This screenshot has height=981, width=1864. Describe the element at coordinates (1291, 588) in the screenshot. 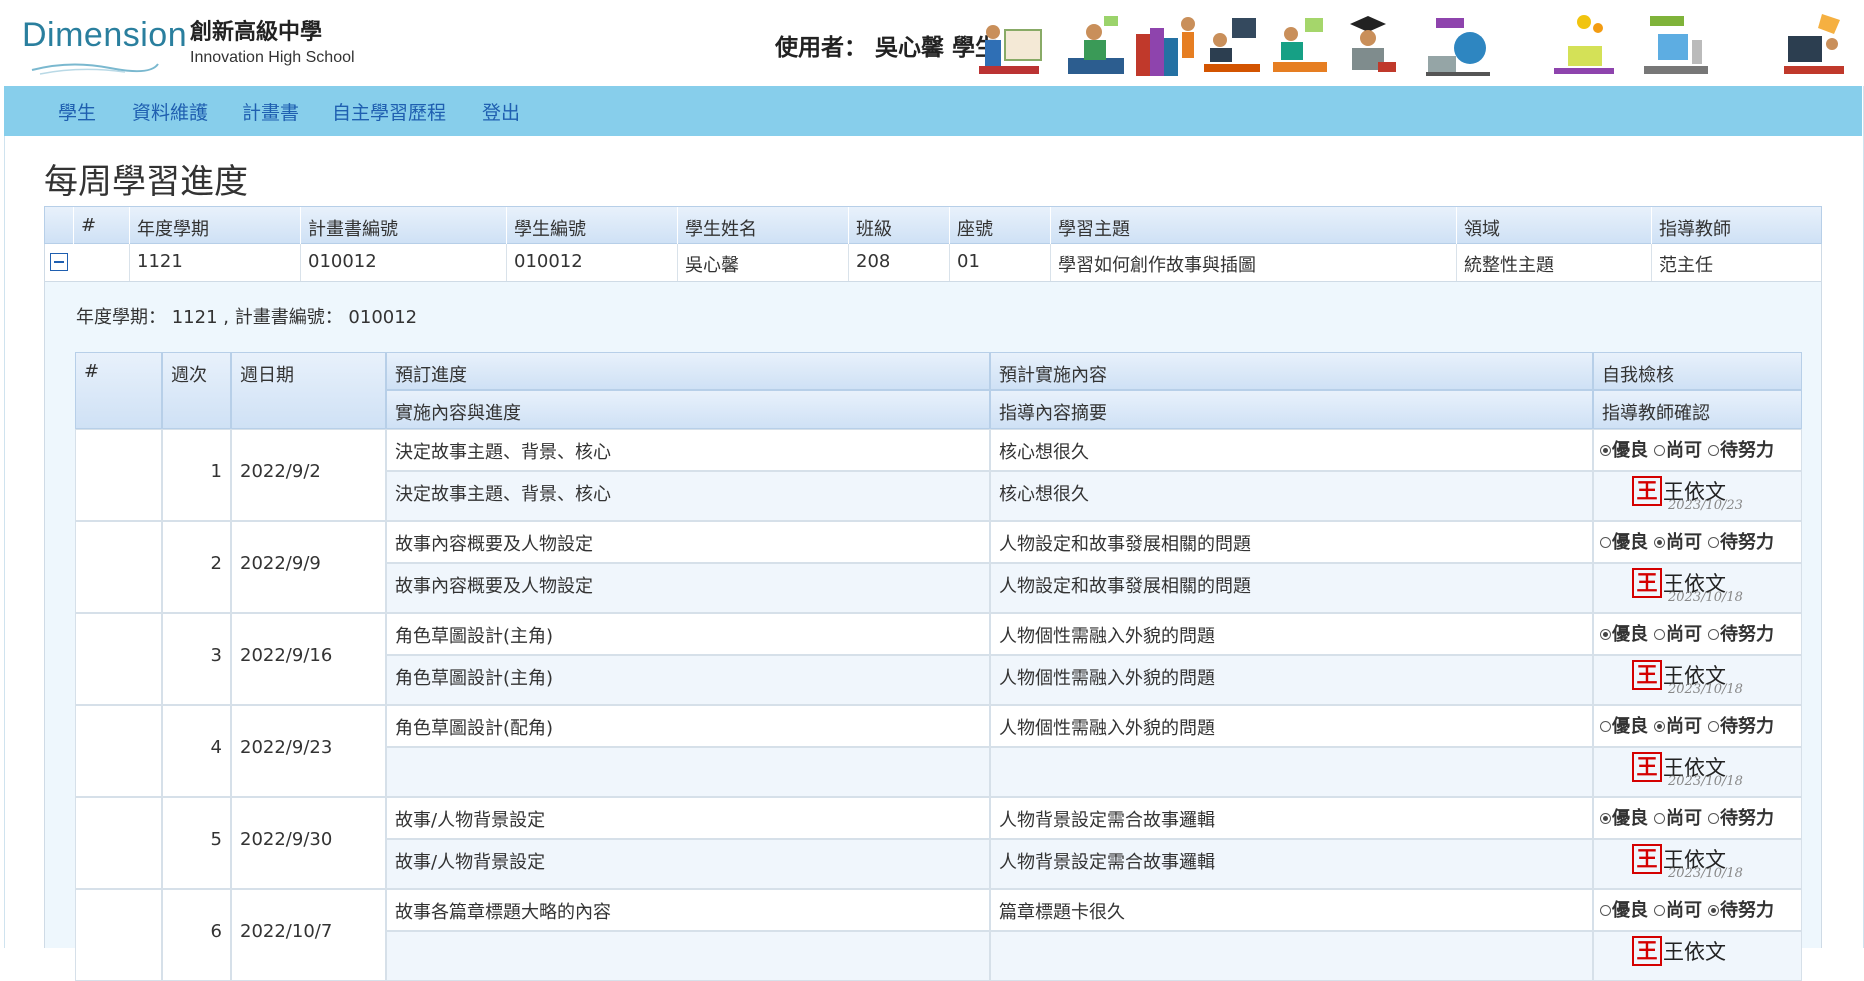

I see `guidance-summary-cell: 人物設定和故事發展相關的問題` at that location.